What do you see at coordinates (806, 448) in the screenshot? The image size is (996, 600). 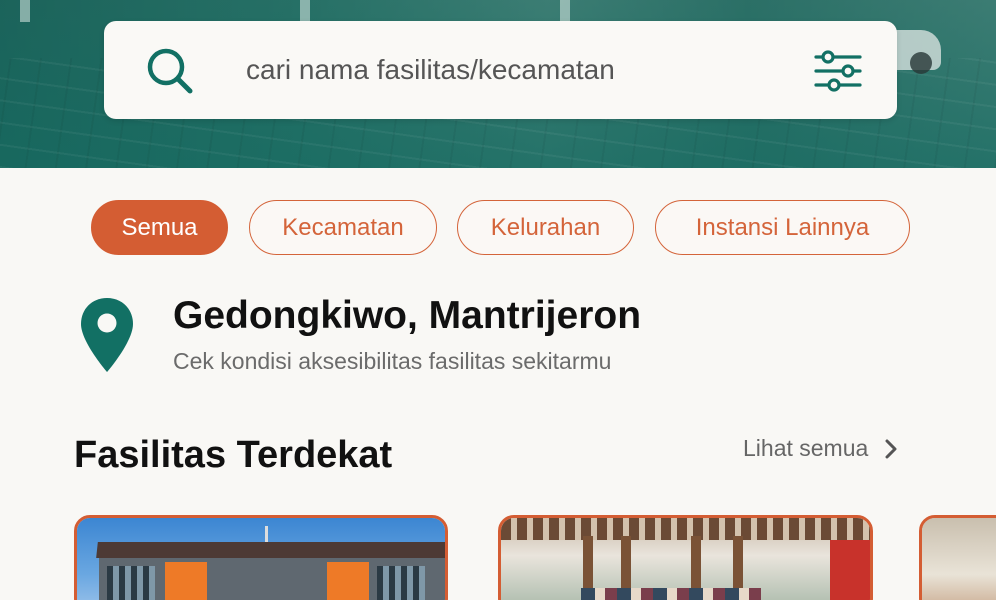 I see `see-all-label: Lihat semua` at bounding box center [806, 448].